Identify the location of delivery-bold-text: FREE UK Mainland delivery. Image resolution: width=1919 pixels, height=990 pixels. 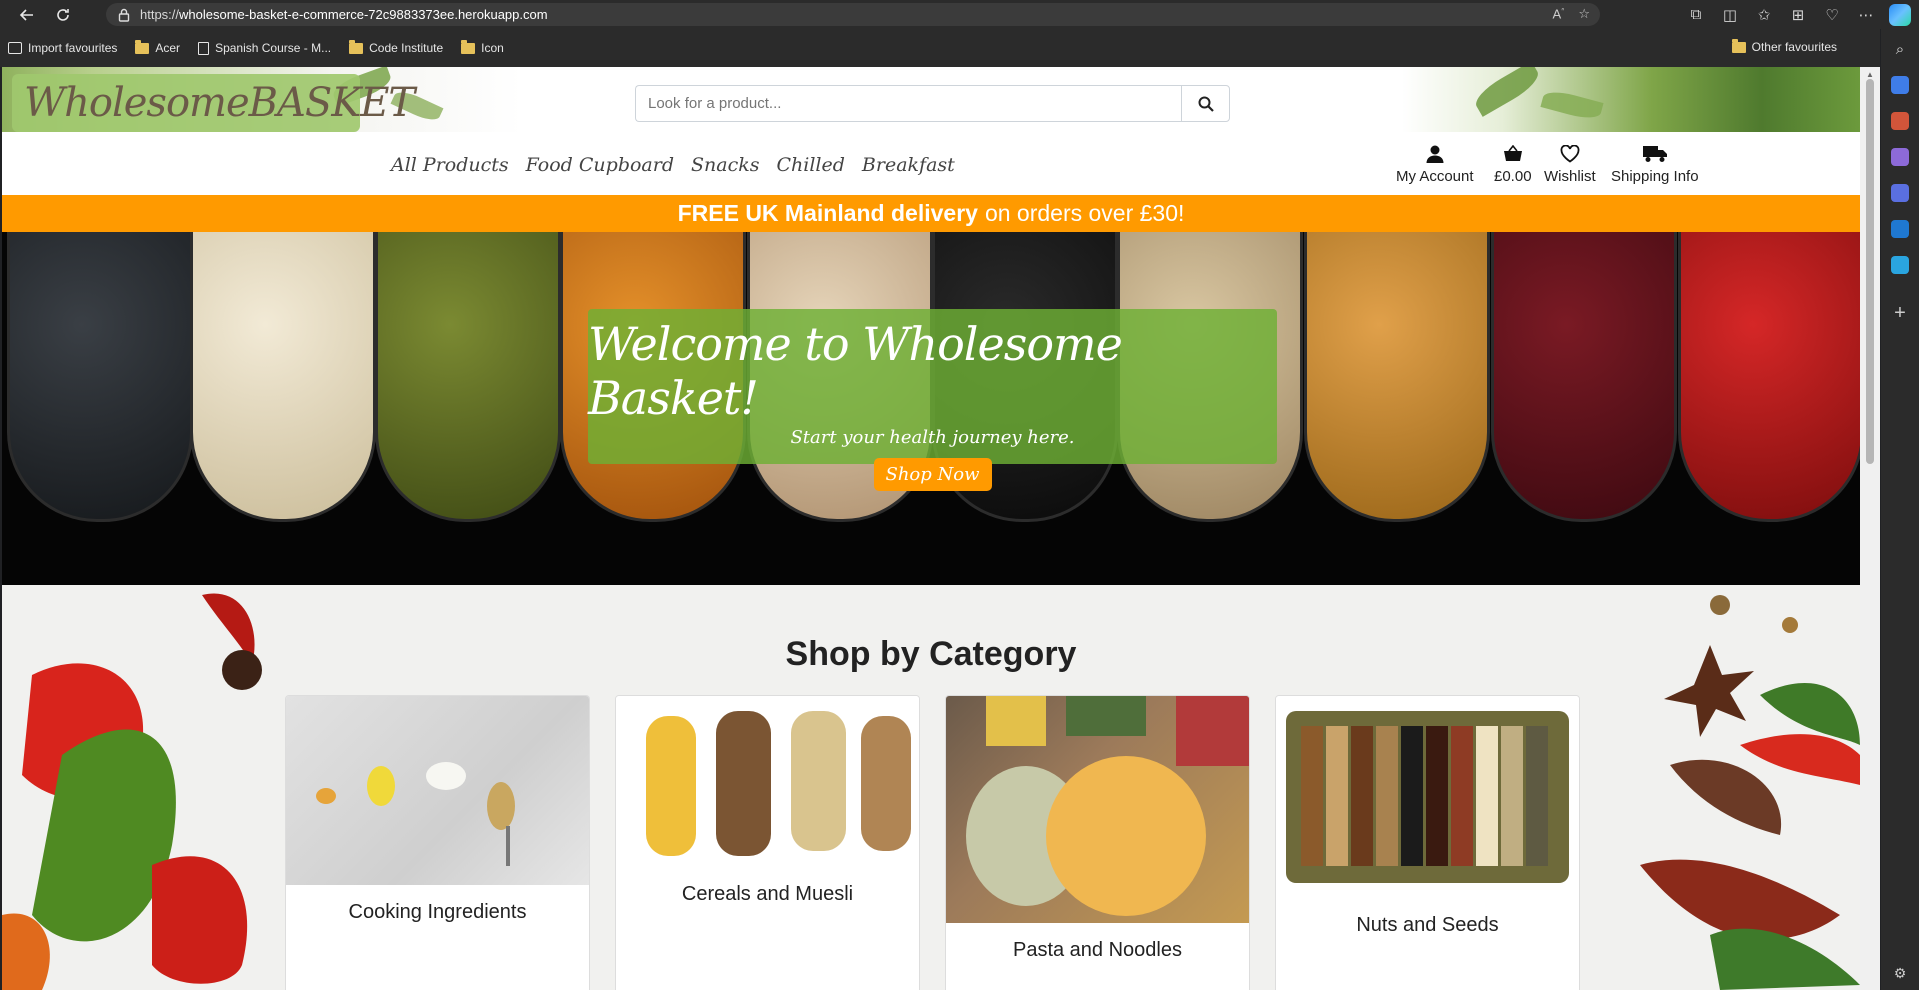
(827, 213).